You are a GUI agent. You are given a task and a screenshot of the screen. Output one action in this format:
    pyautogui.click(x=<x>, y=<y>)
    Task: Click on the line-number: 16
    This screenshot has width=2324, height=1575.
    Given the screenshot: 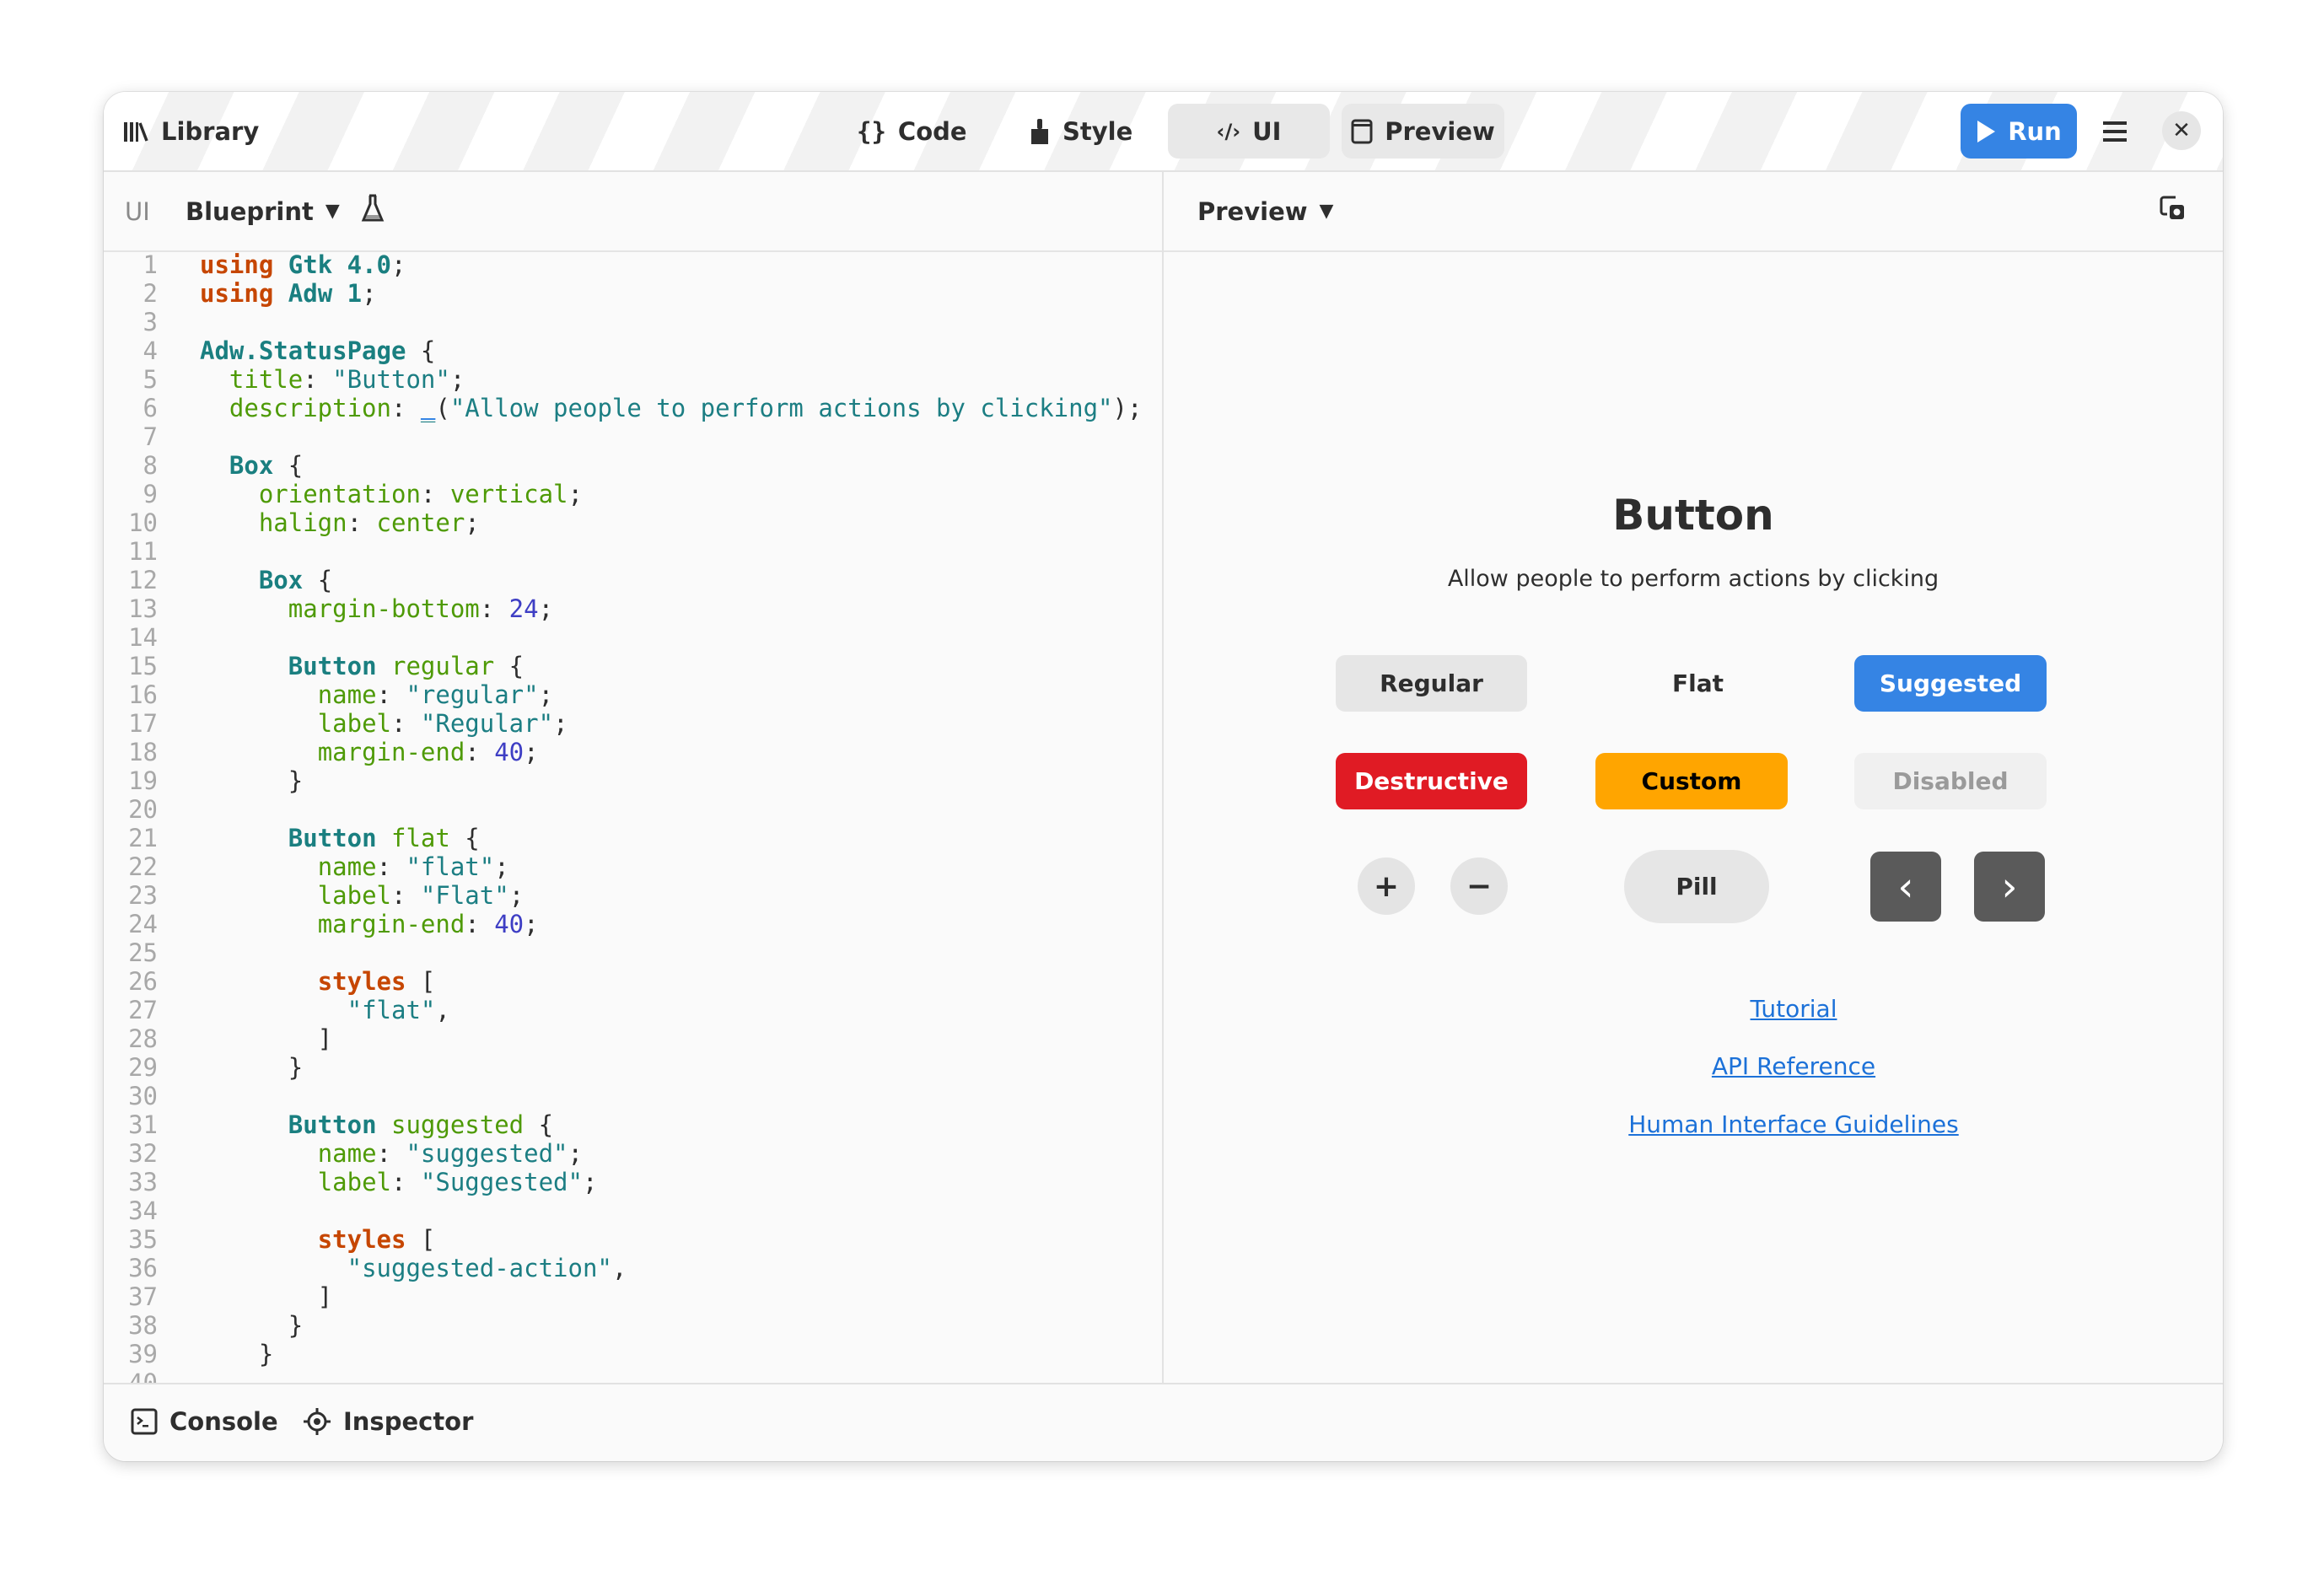 What is the action you would take?
    pyautogui.click(x=143, y=694)
    